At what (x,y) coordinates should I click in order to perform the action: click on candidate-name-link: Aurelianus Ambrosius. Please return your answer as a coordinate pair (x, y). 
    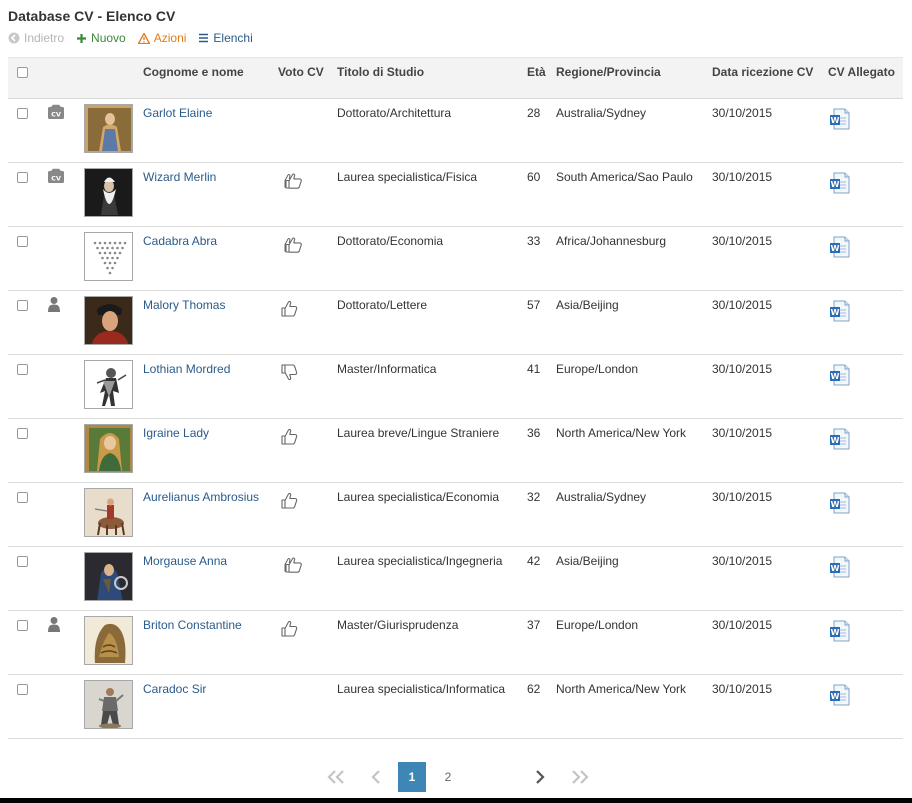
    Looking at the image, I should click on (201, 497).